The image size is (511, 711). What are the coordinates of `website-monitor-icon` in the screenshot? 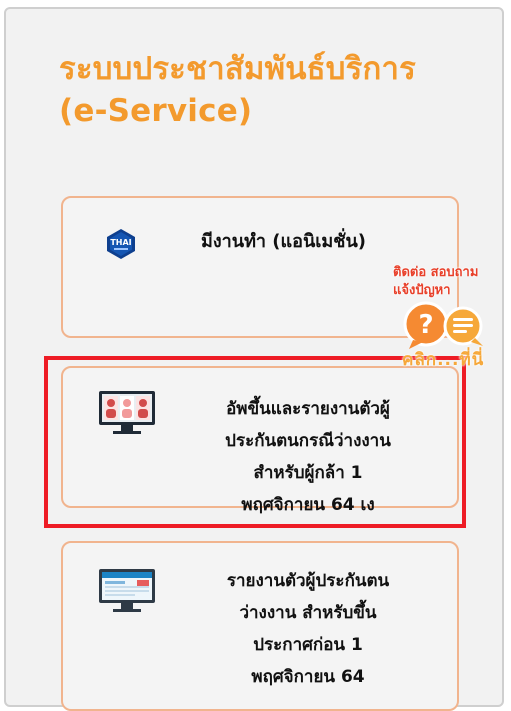 It's located at (127, 590).